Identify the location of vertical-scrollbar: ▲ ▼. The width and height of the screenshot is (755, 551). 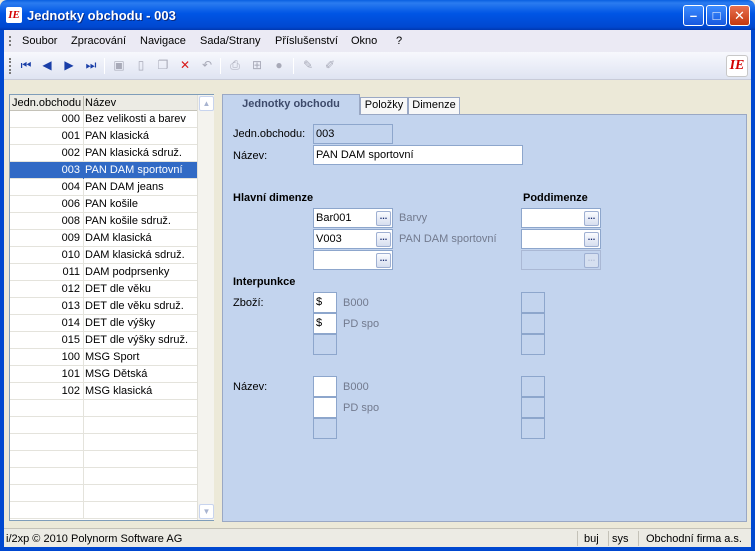
(205, 307).